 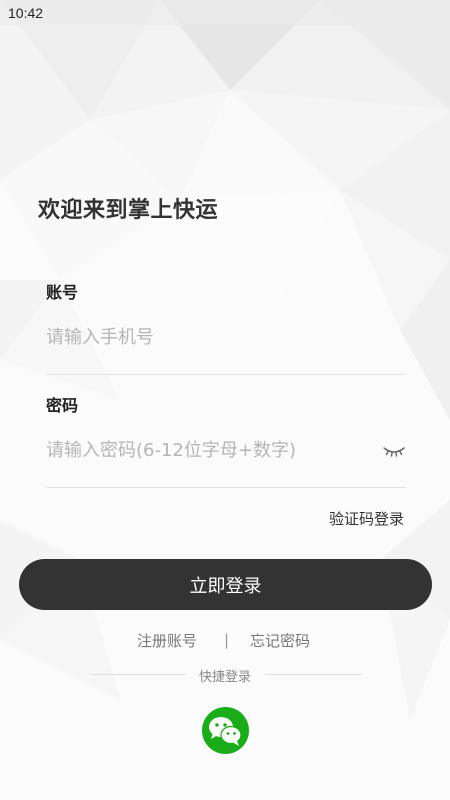 What do you see at coordinates (62, 292) in the screenshot?
I see `account-label: 账号` at bounding box center [62, 292].